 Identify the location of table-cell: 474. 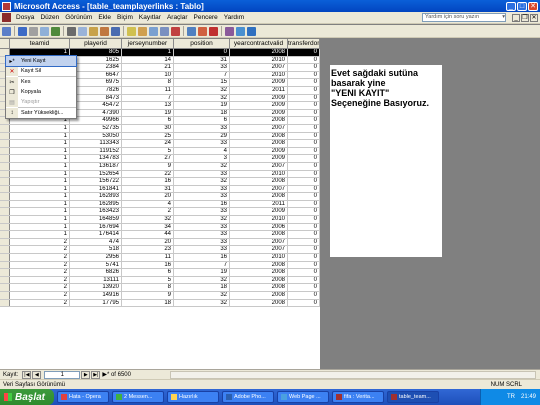
(96, 242).